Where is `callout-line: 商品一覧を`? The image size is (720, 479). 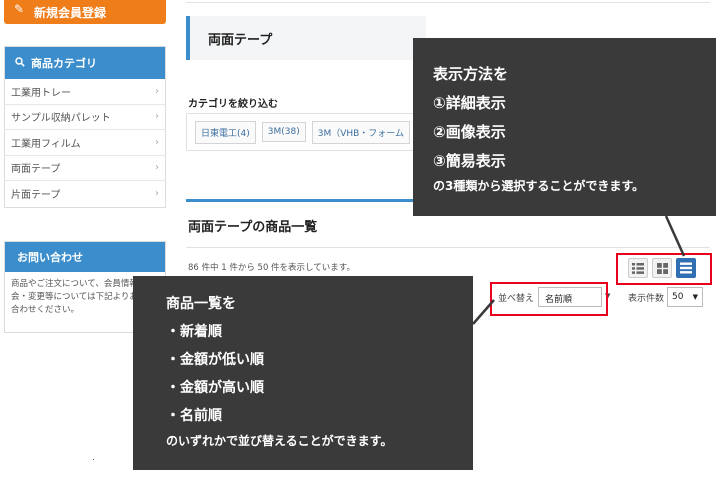
callout-line: 商品一覧を is located at coordinates (201, 304).